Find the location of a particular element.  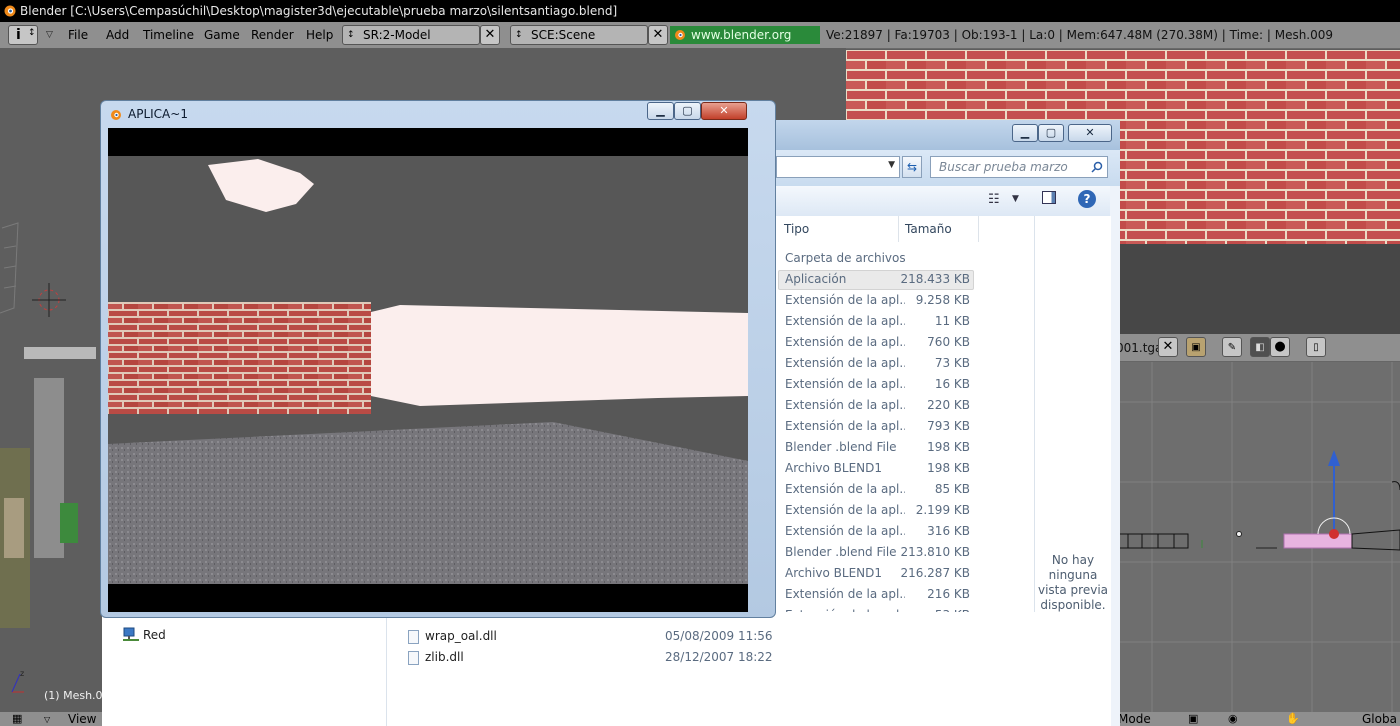

file-name: zlib.dll is located at coordinates (444, 657).